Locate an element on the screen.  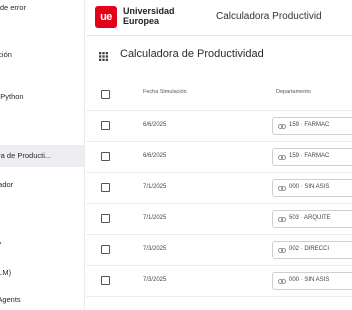
logo-line-2: Europea is located at coordinates (141, 21).